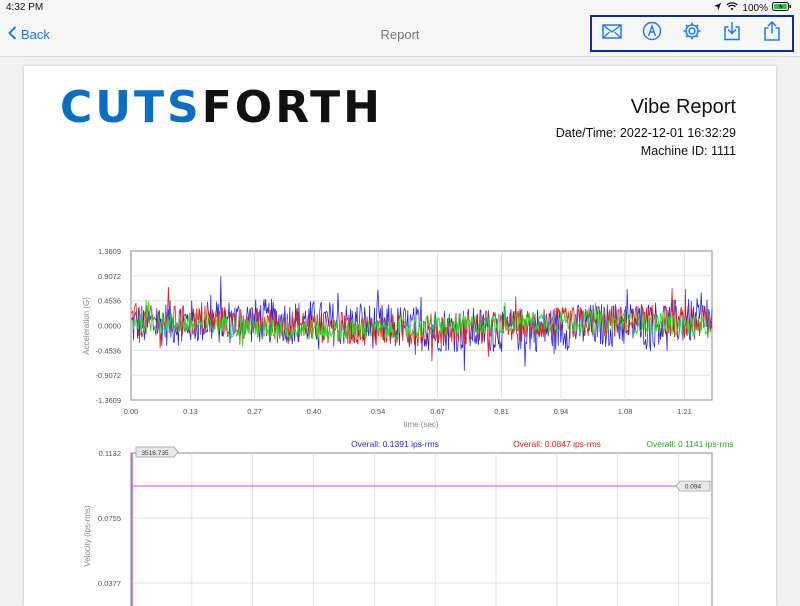 Image resolution: width=800 pixels, height=606 pixels. I want to click on markup-button, so click(652, 33).